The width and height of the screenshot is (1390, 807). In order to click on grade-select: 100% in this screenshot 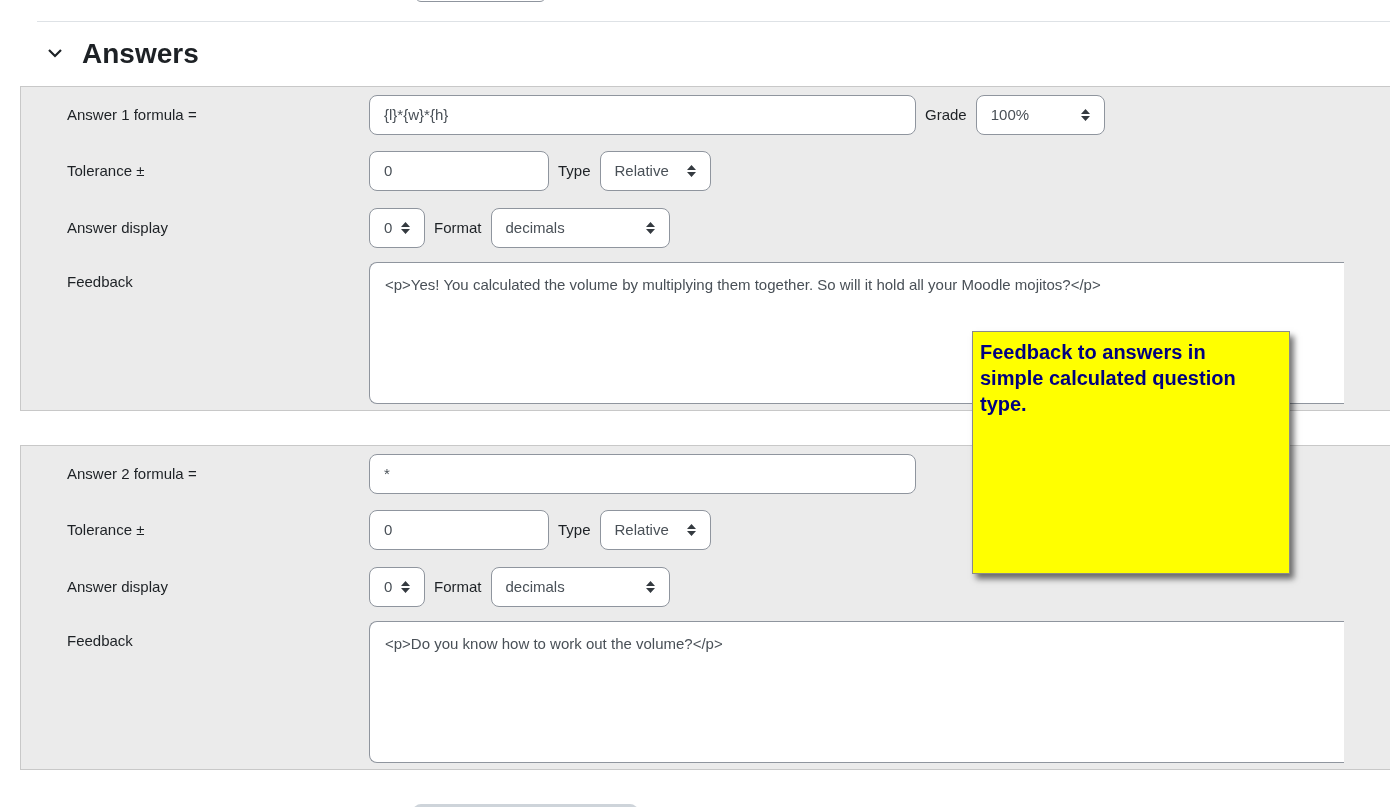, I will do `click(1040, 115)`.